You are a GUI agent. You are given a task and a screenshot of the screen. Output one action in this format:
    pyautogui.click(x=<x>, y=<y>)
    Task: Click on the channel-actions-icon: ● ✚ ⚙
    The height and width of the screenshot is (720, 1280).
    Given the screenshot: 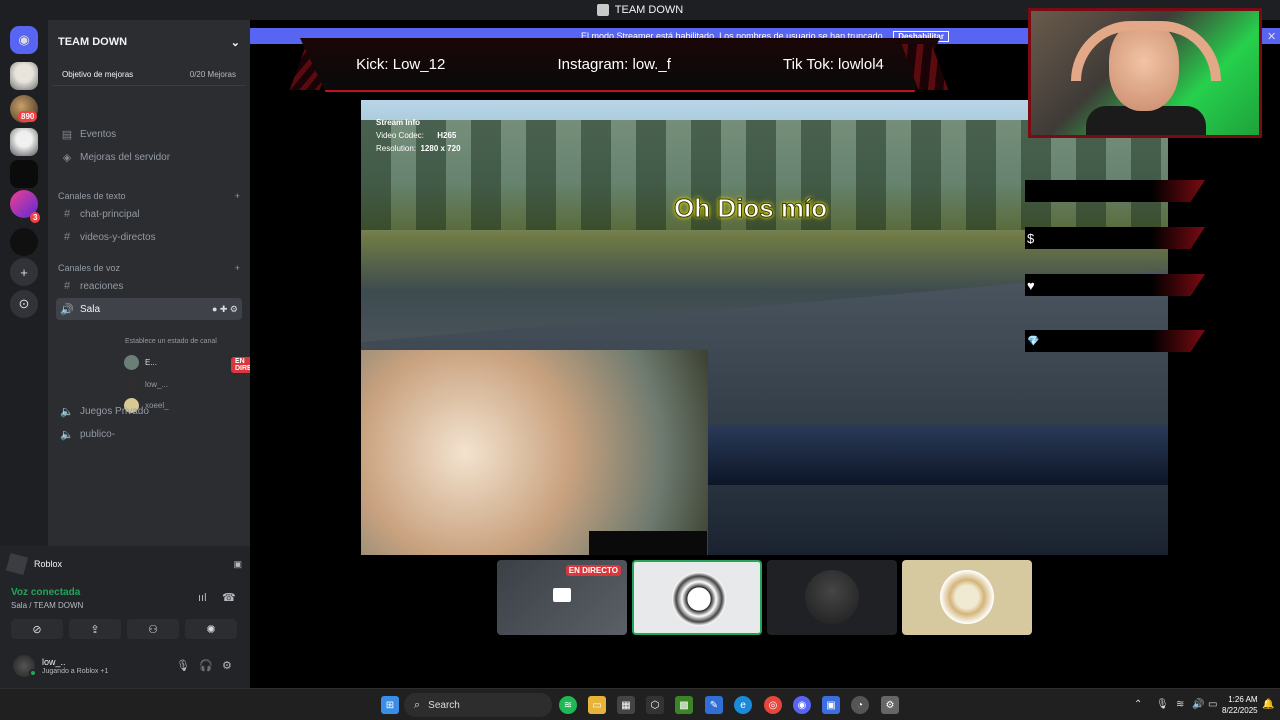 What is the action you would take?
    pyautogui.click(x=225, y=309)
    